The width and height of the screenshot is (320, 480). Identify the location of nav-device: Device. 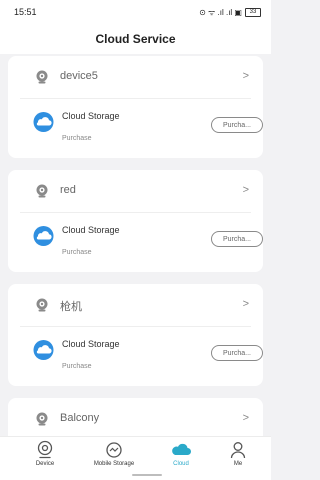
(45, 453).